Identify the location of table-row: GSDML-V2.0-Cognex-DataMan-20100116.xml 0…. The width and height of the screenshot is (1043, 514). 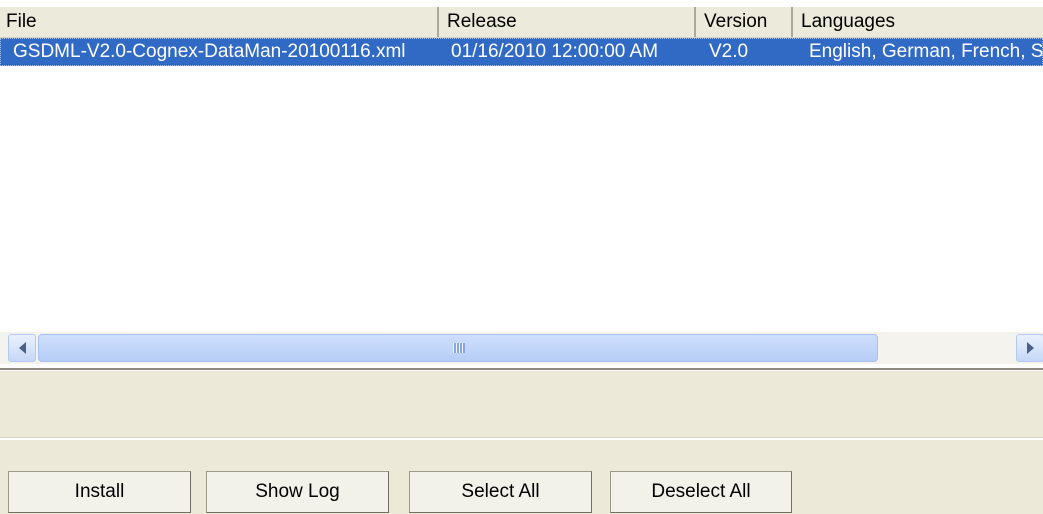
(521, 52).